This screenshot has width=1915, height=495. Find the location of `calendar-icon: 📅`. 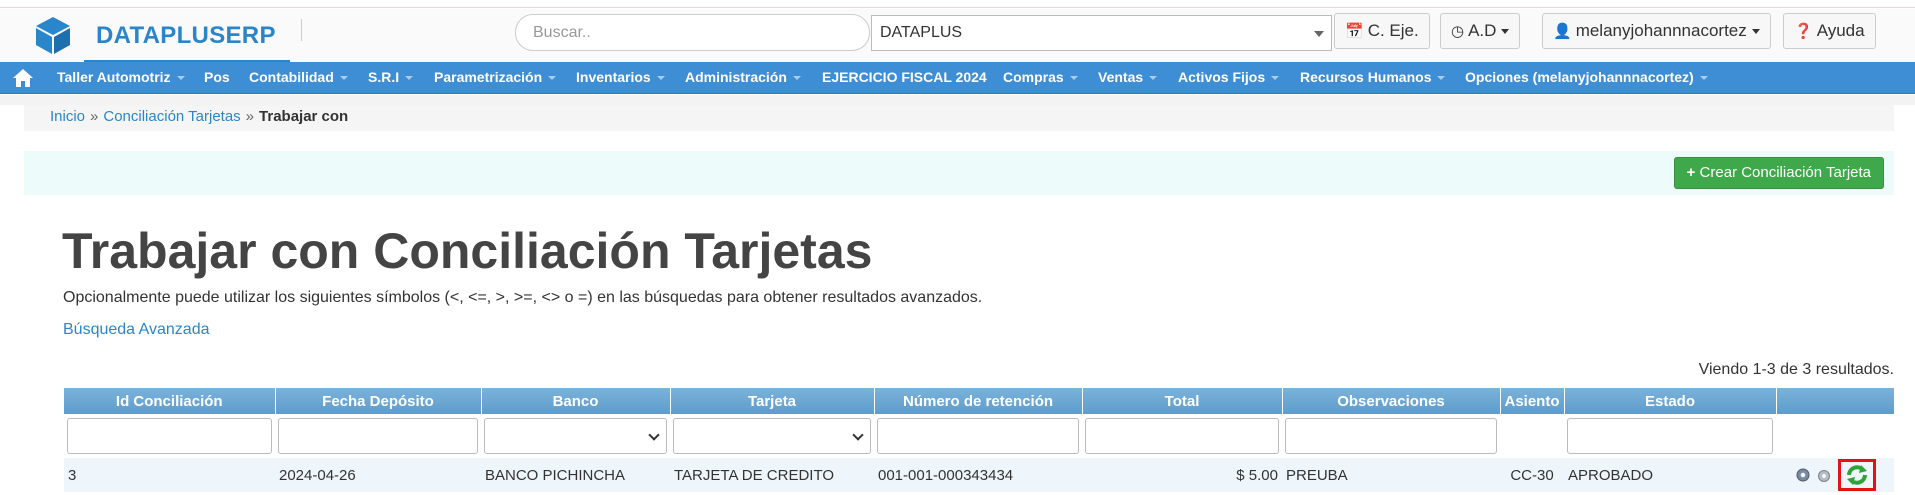

calendar-icon: 📅 is located at coordinates (1354, 31).